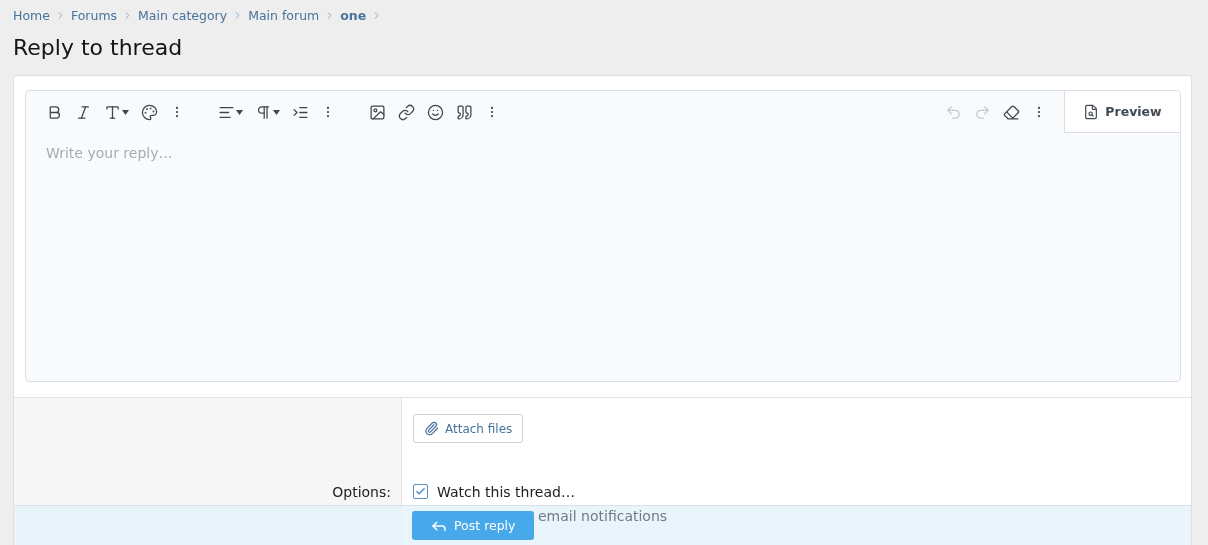 This screenshot has width=1208, height=545. What do you see at coordinates (1122, 112) in the screenshot?
I see `preview-button: Preview` at bounding box center [1122, 112].